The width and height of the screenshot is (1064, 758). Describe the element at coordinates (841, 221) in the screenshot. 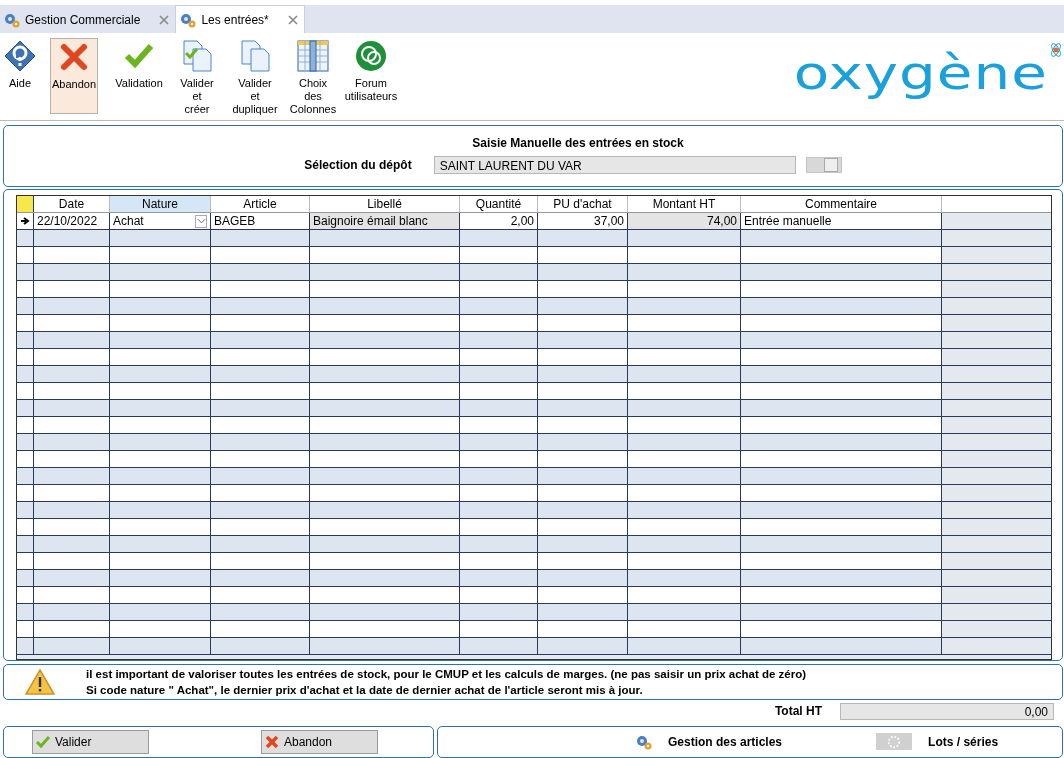

I see `table-cell: Entrée manuelle` at that location.